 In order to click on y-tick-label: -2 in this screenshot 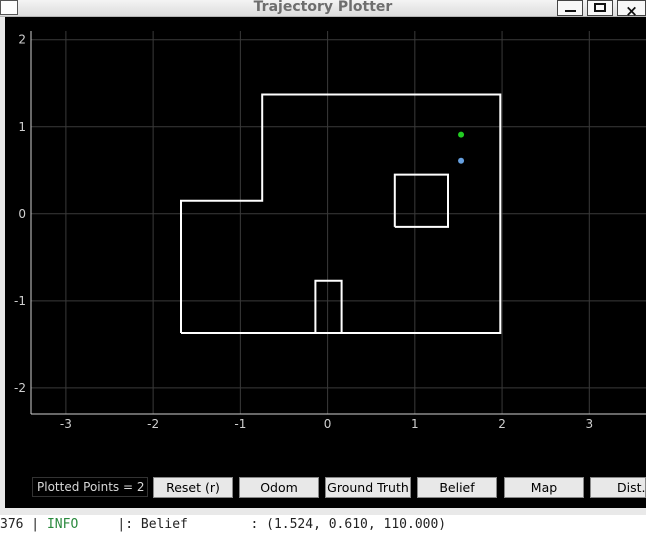, I will do `click(20, 388)`.